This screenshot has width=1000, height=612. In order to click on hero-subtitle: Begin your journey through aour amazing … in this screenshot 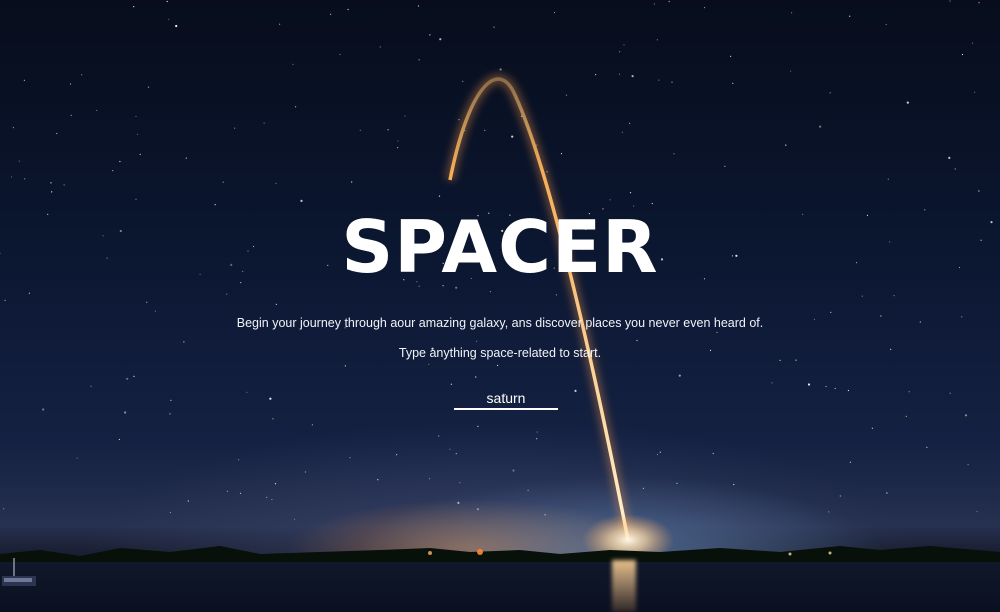, I will do `click(500, 323)`.